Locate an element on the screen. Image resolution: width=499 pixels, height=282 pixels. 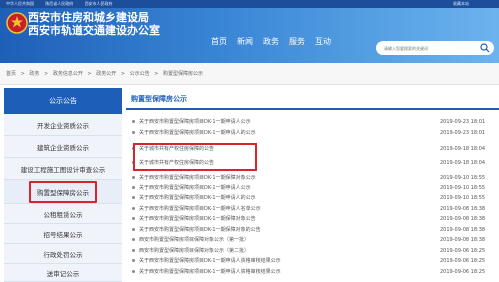
top-link: 中华人民共和国 is located at coordinates (20, 3).